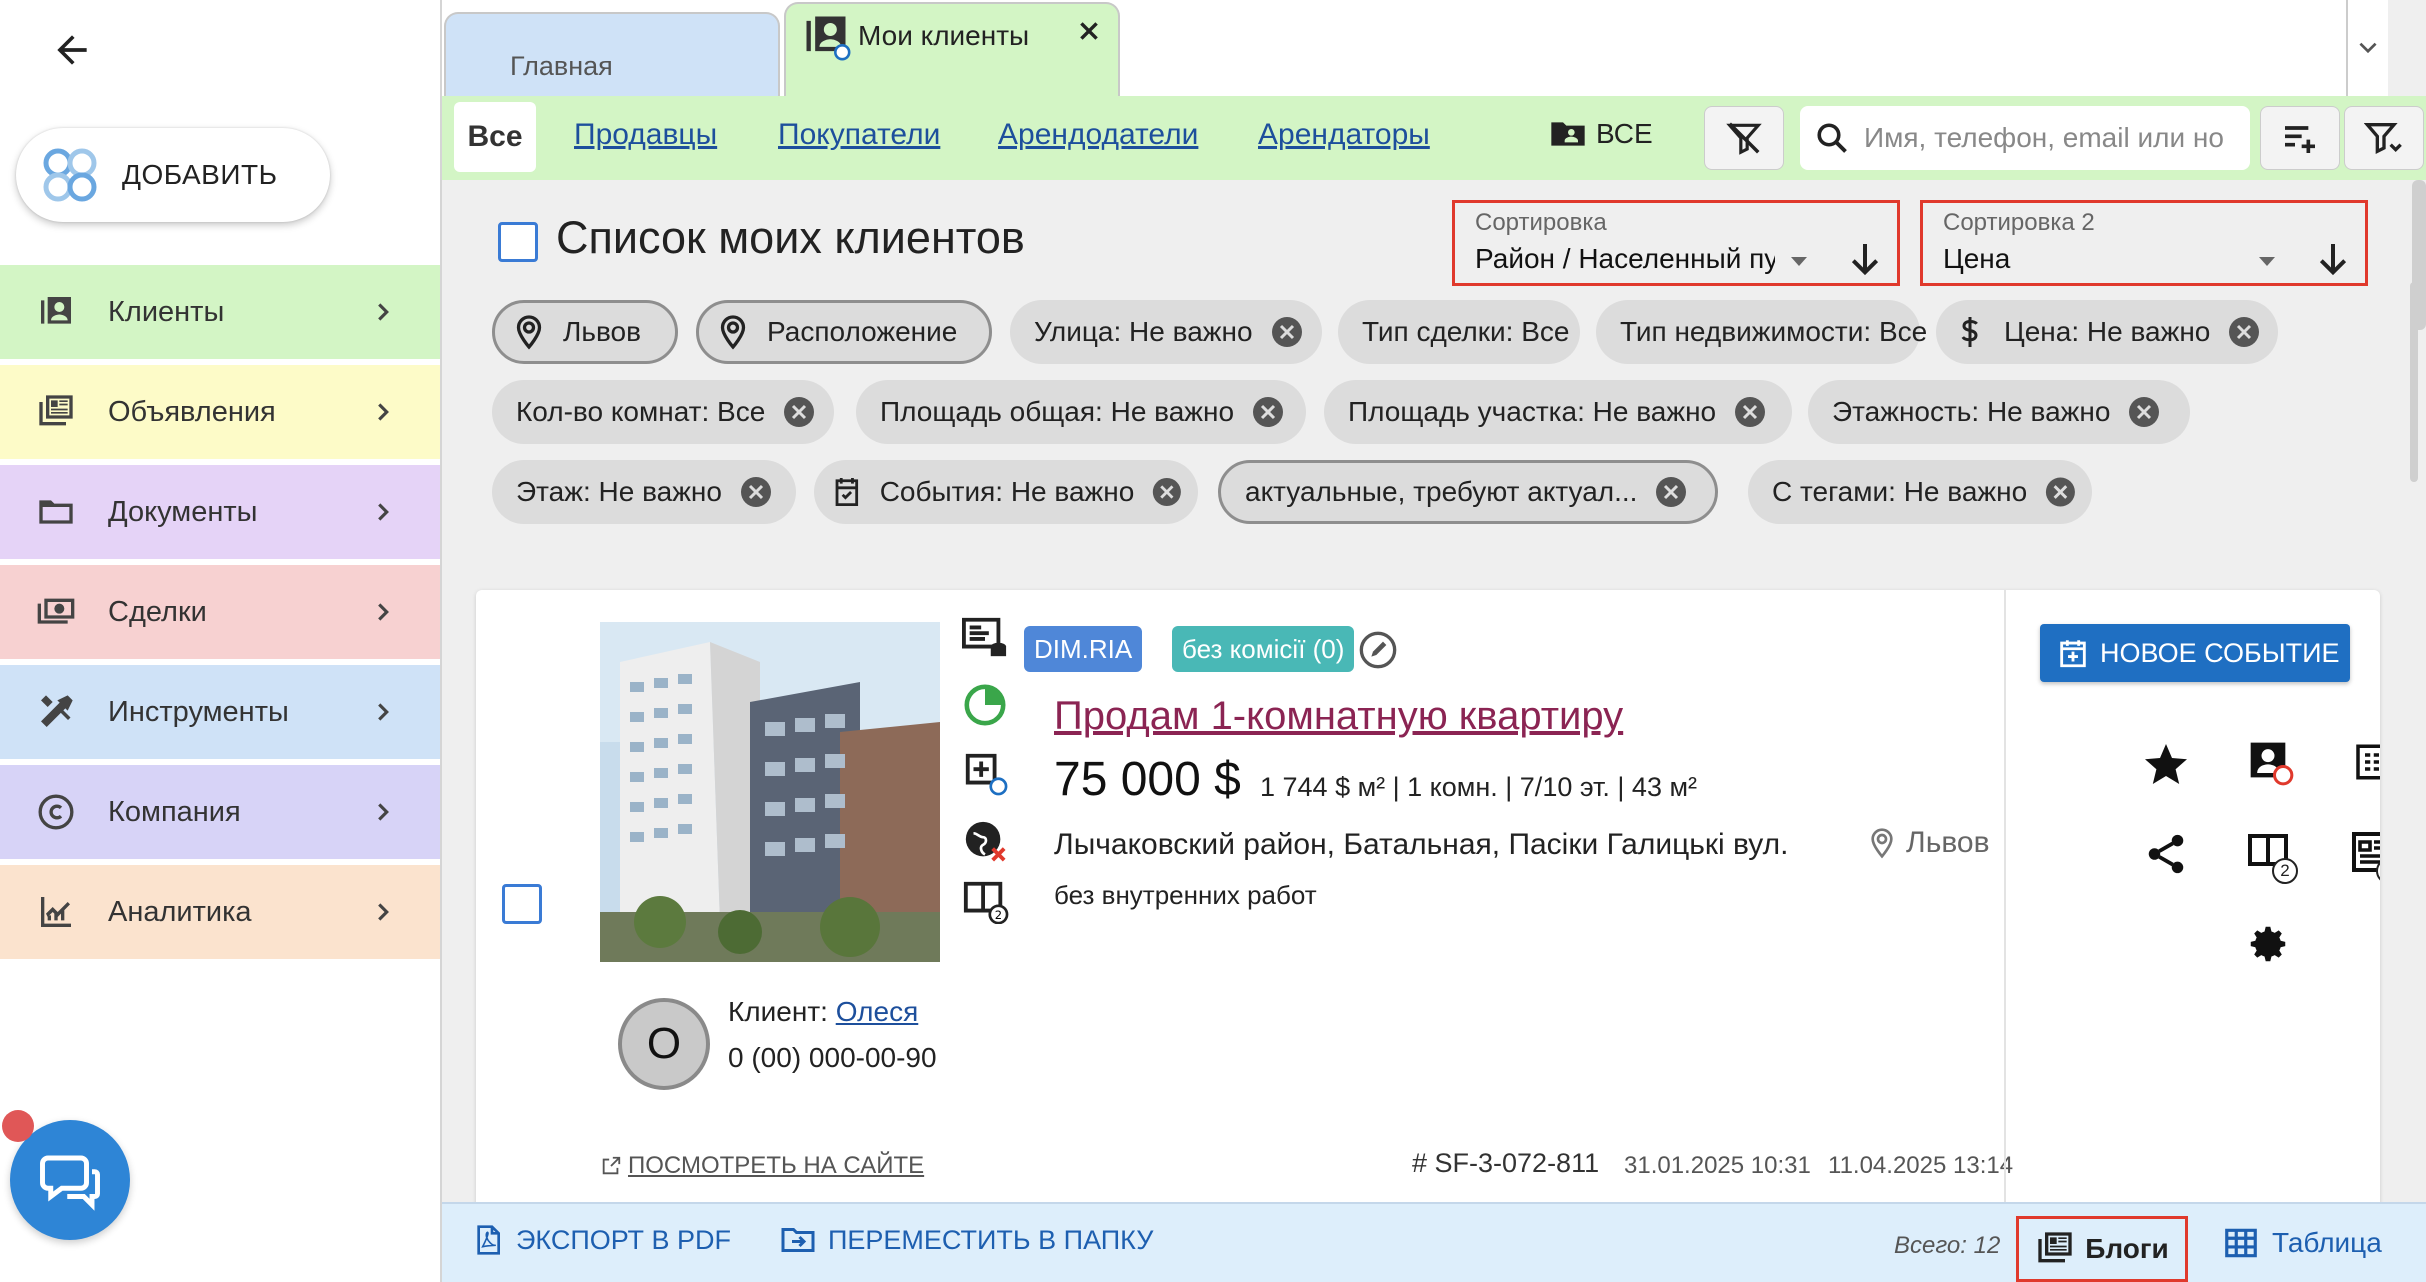 Image resolution: width=2426 pixels, height=1282 pixels. I want to click on view-cards-icon, so click(2055, 1247).